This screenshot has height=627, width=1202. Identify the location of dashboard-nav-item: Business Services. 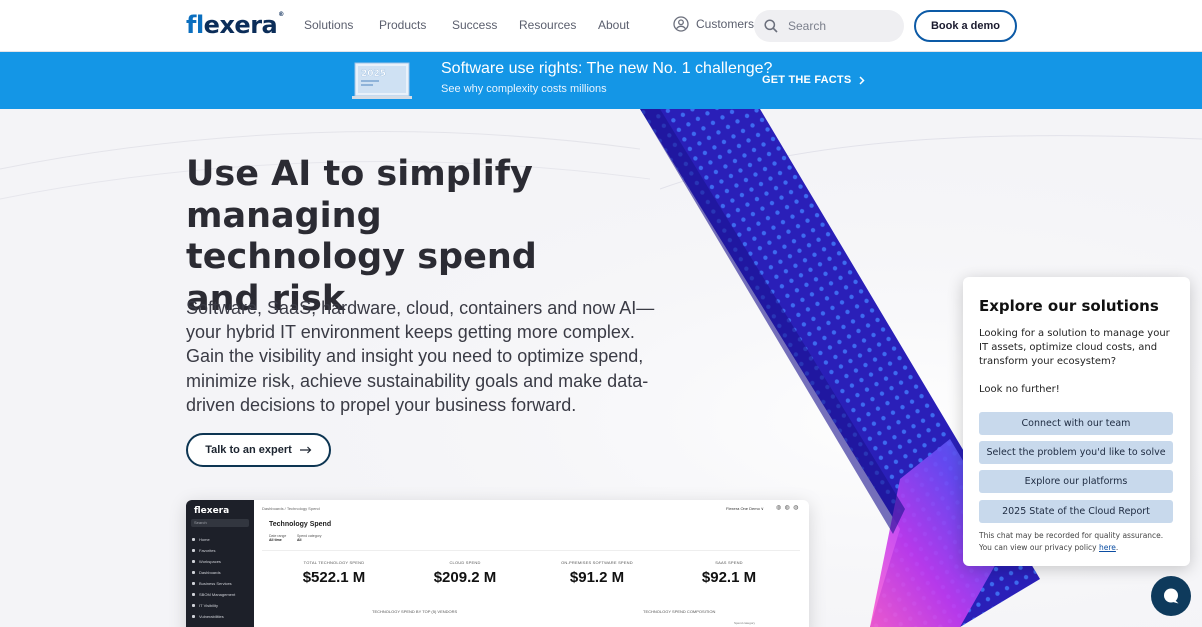
(213, 583).